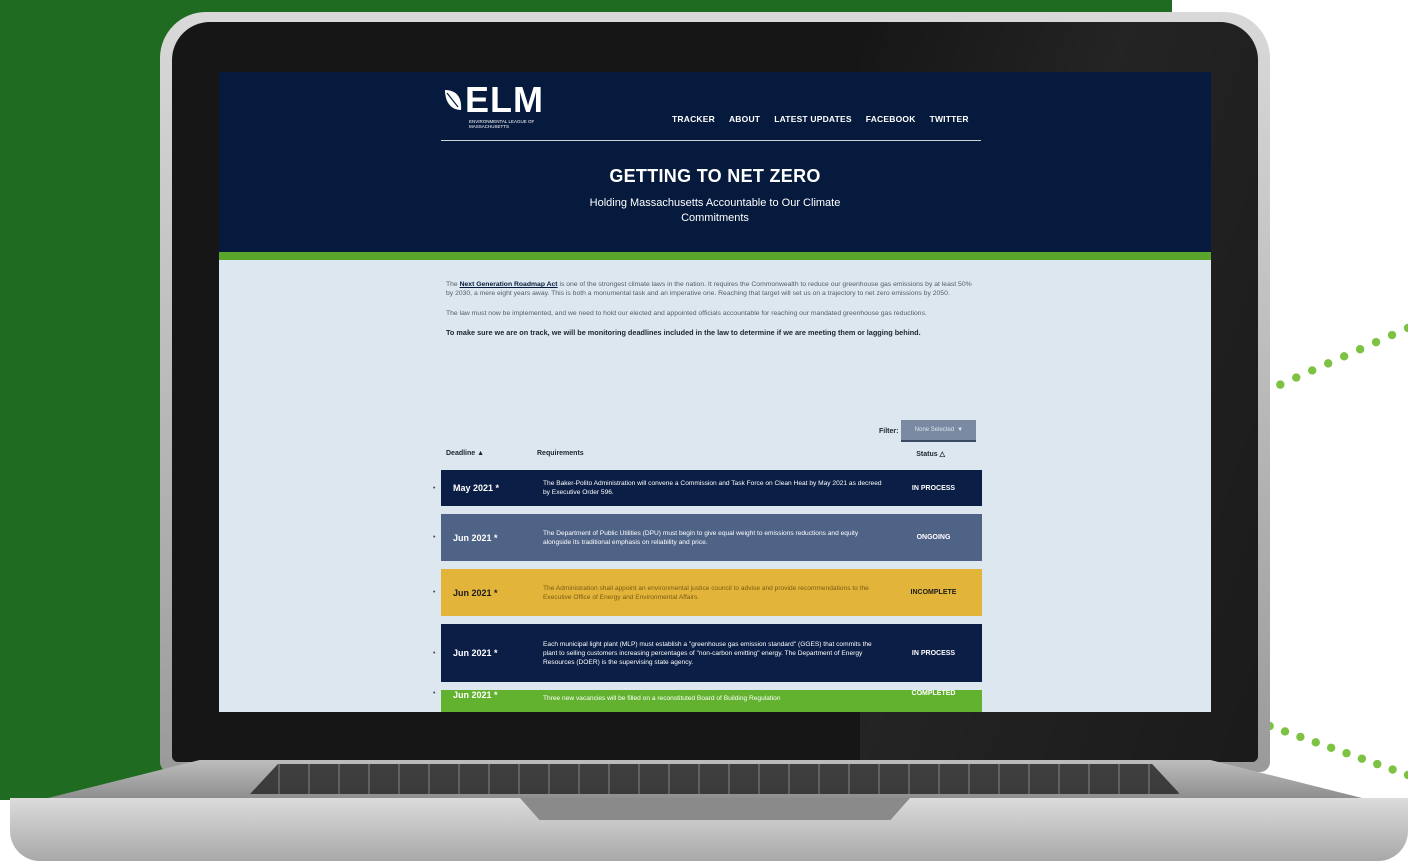  What do you see at coordinates (933, 693) in the screenshot?
I see `row-status: COMPLETED` at bounding box center [933, 693].